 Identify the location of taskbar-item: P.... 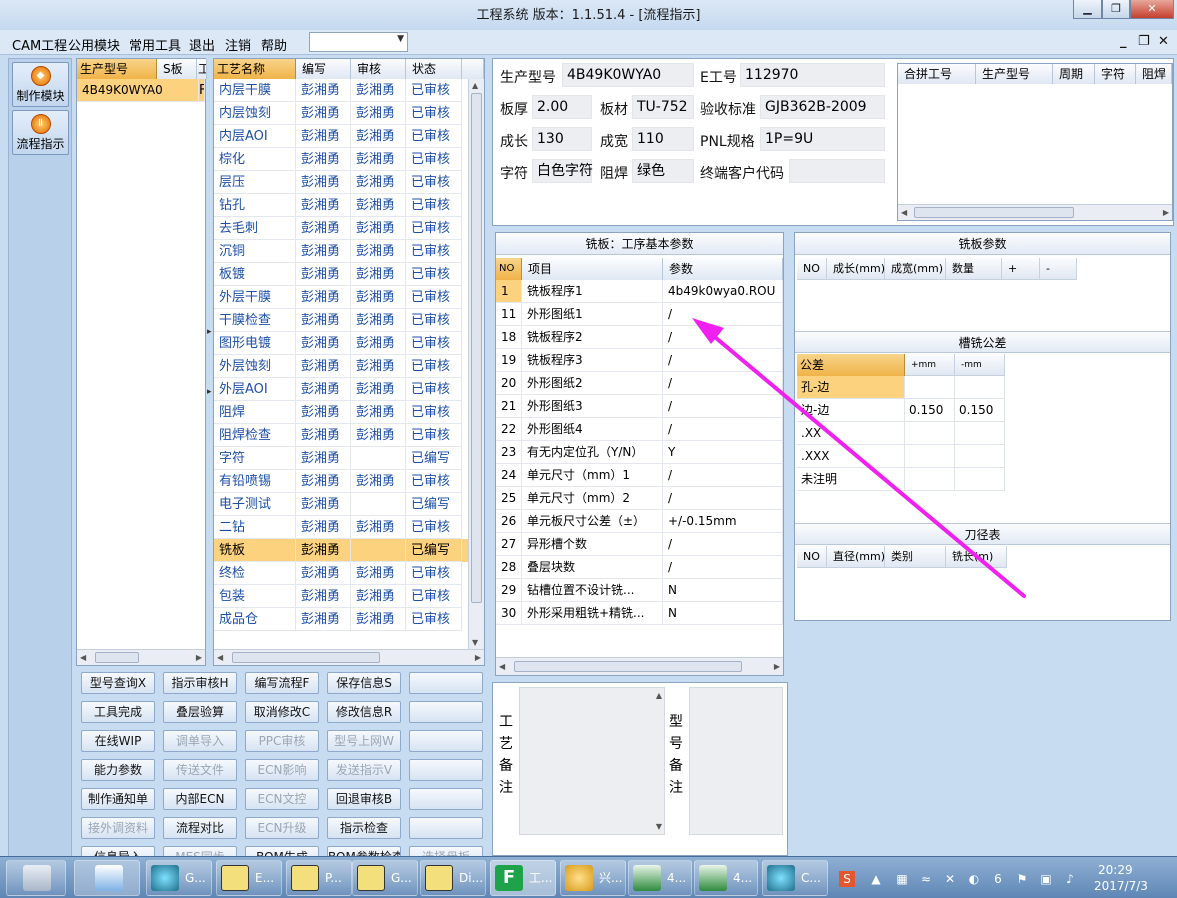
(319, 878).